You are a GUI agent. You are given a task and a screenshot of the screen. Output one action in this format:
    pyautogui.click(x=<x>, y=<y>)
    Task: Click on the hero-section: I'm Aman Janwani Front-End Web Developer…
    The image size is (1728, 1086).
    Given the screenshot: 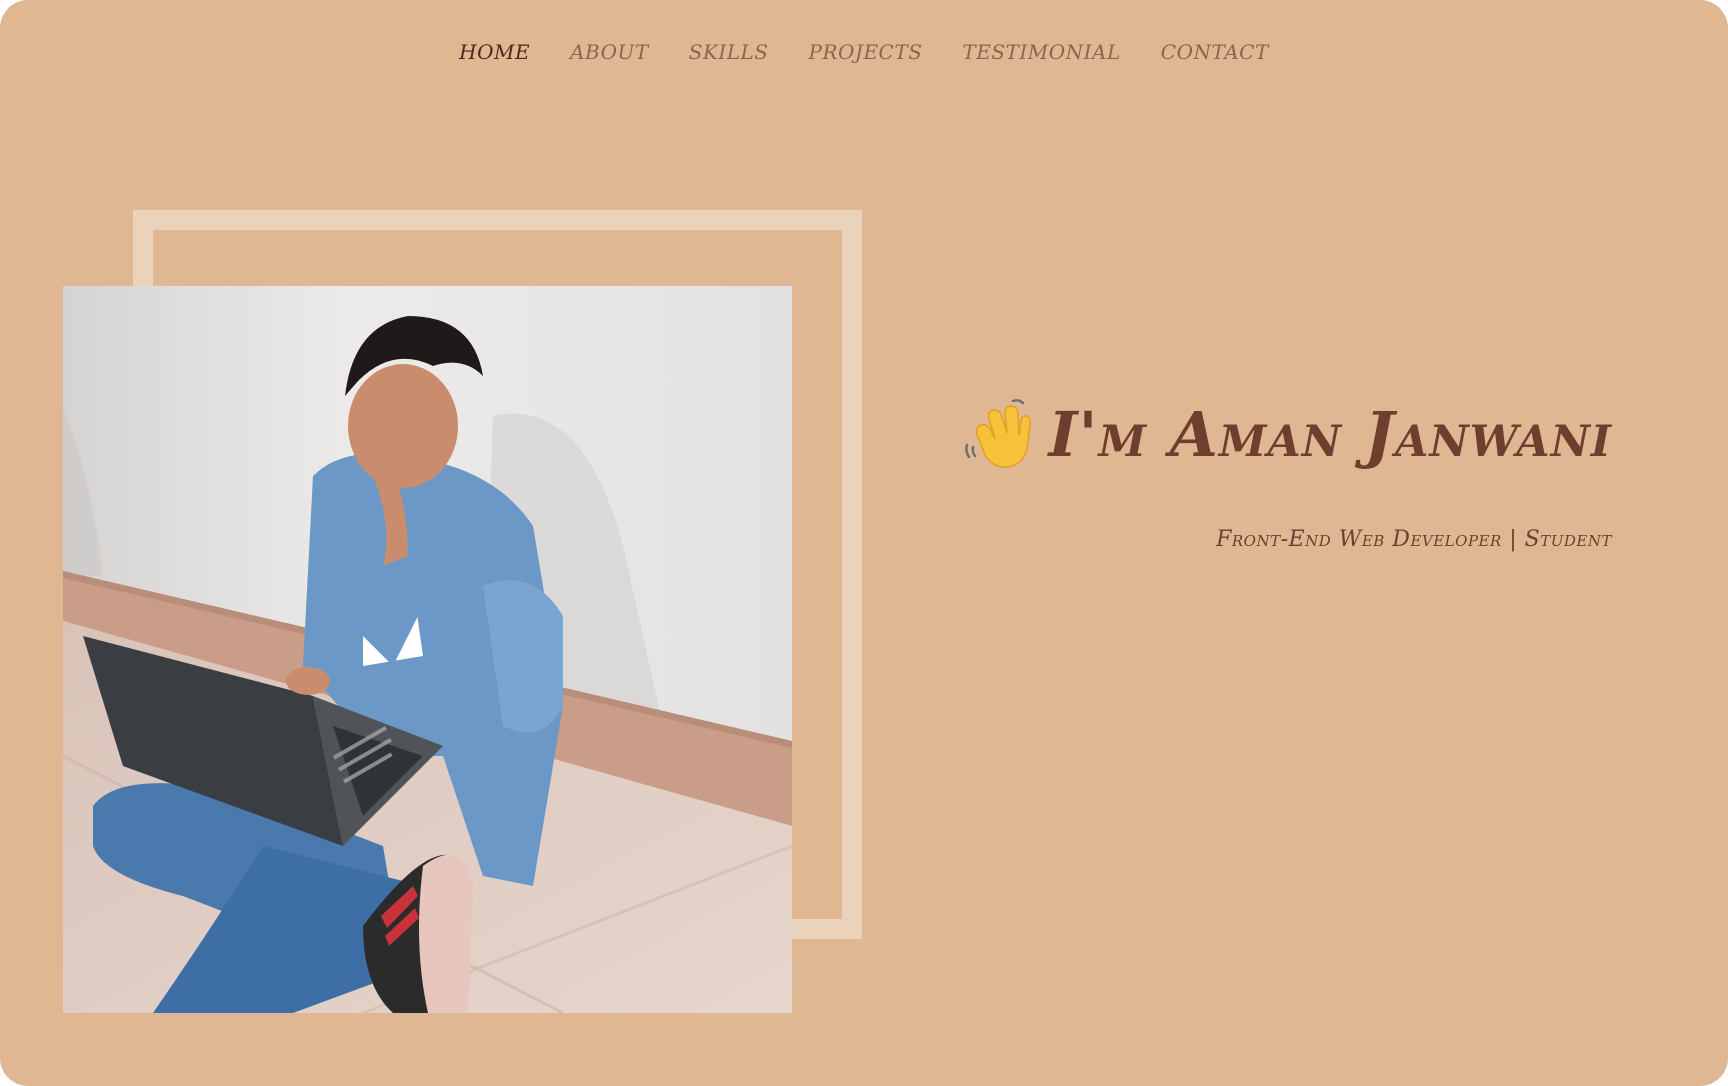 What is the action you would take?
    pyautogui.click(x=1286, y=475)
    